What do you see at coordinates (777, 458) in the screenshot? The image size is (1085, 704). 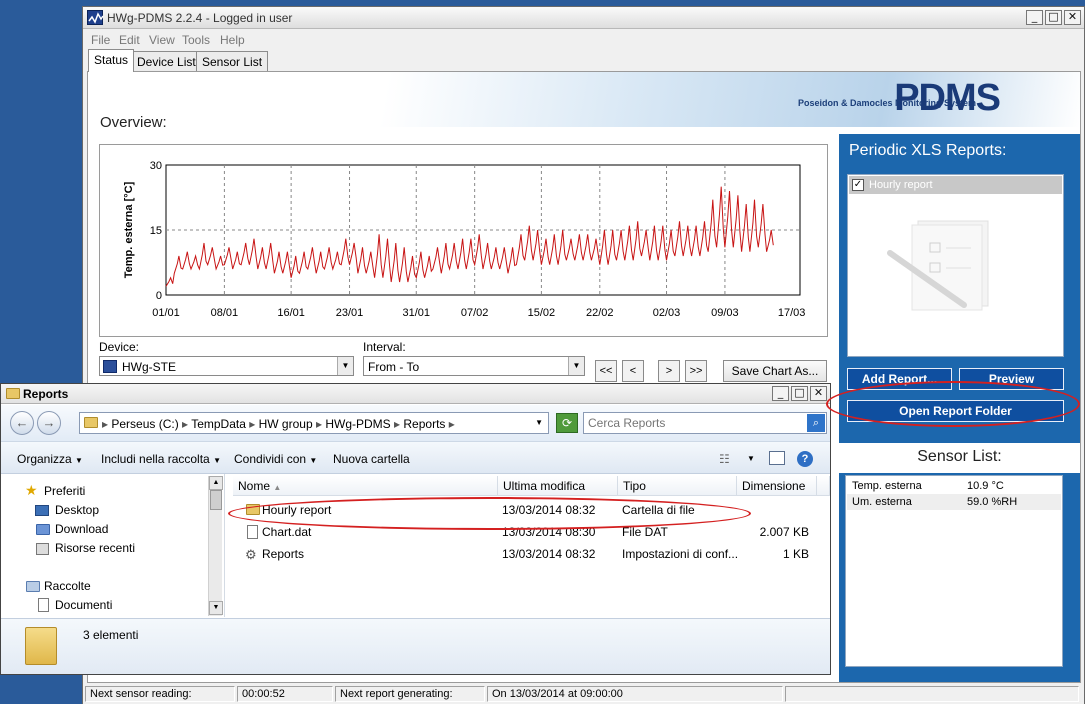 I see `preview-pane-icon` at bounding box center [777, 458].